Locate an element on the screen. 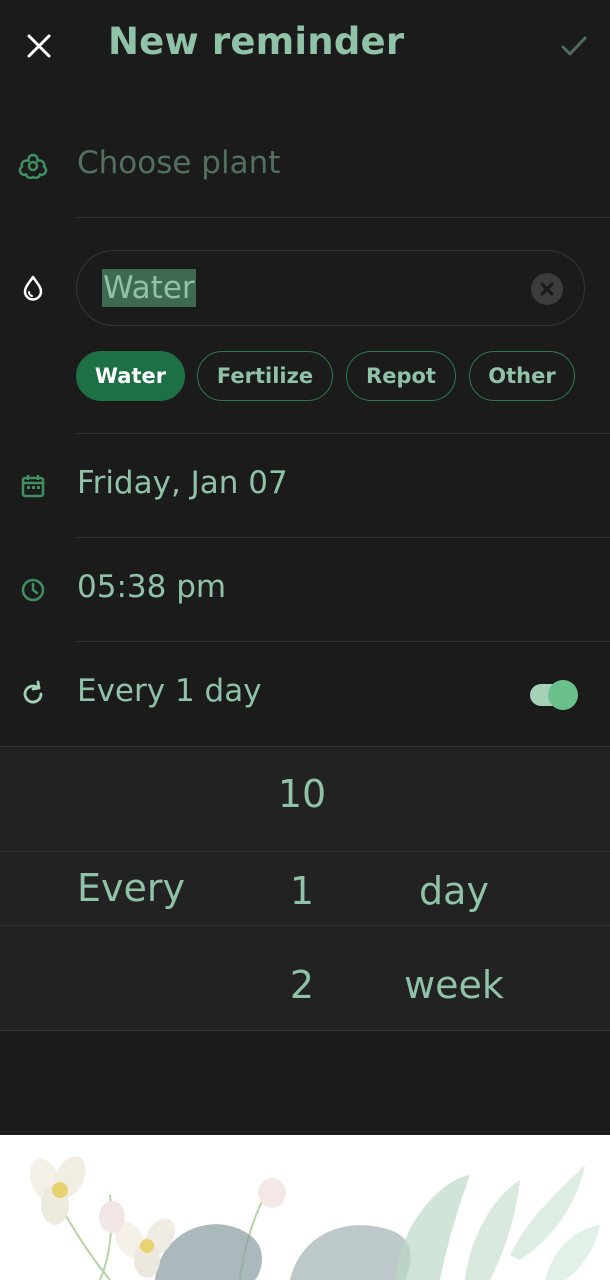 This screenshot has height=1280, width=610. clear-input-button is located at coordinates (547, 289).